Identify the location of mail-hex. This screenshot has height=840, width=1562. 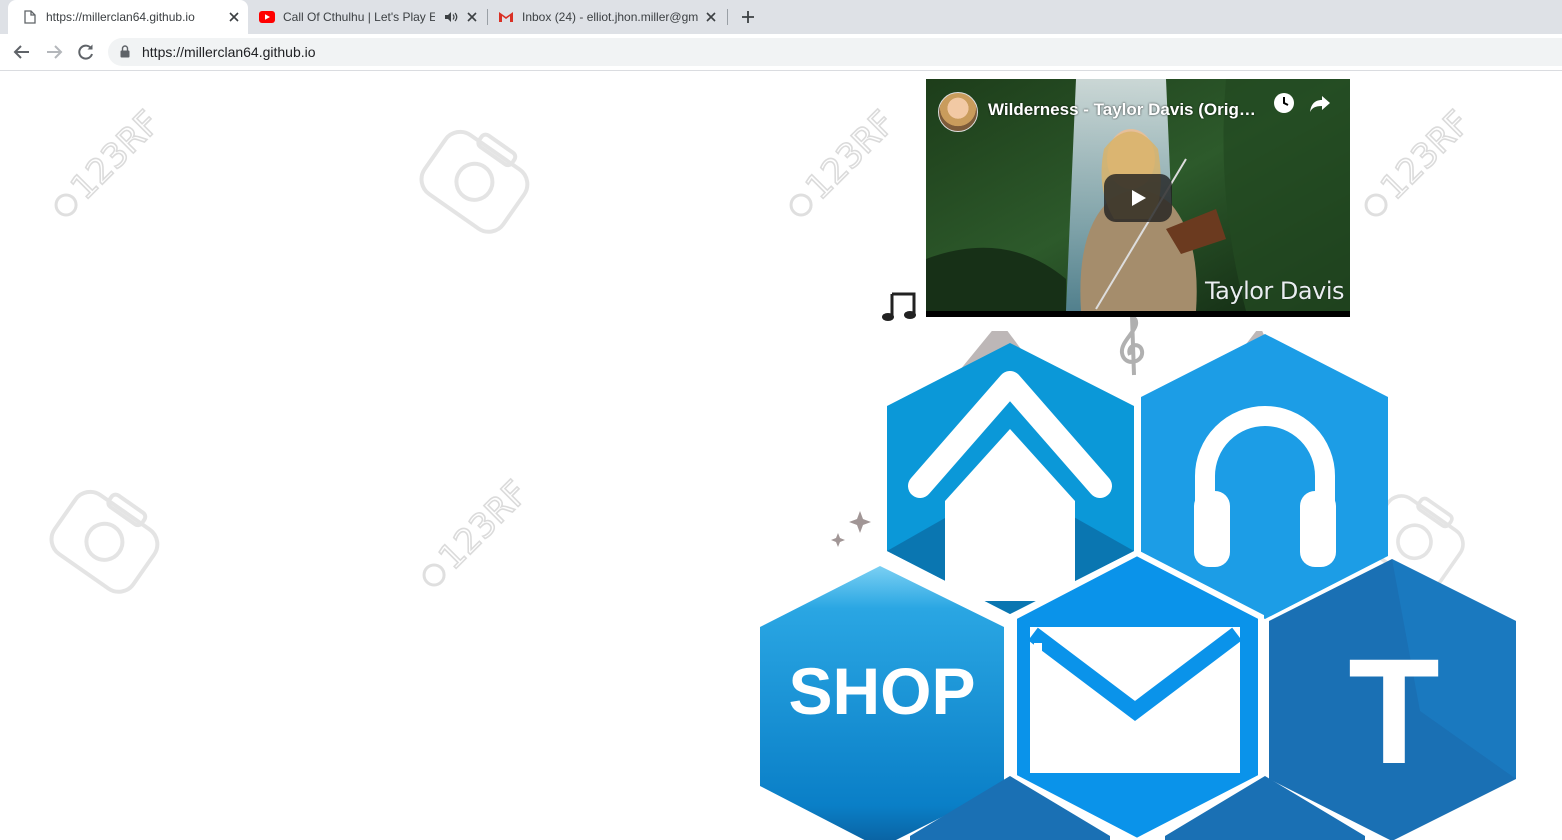
(1137, 694).